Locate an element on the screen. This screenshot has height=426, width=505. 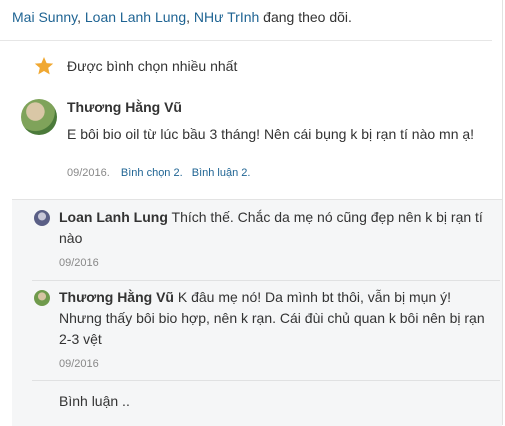
votes-link: Bình chọn 2. is located at coordinates (152, 173).